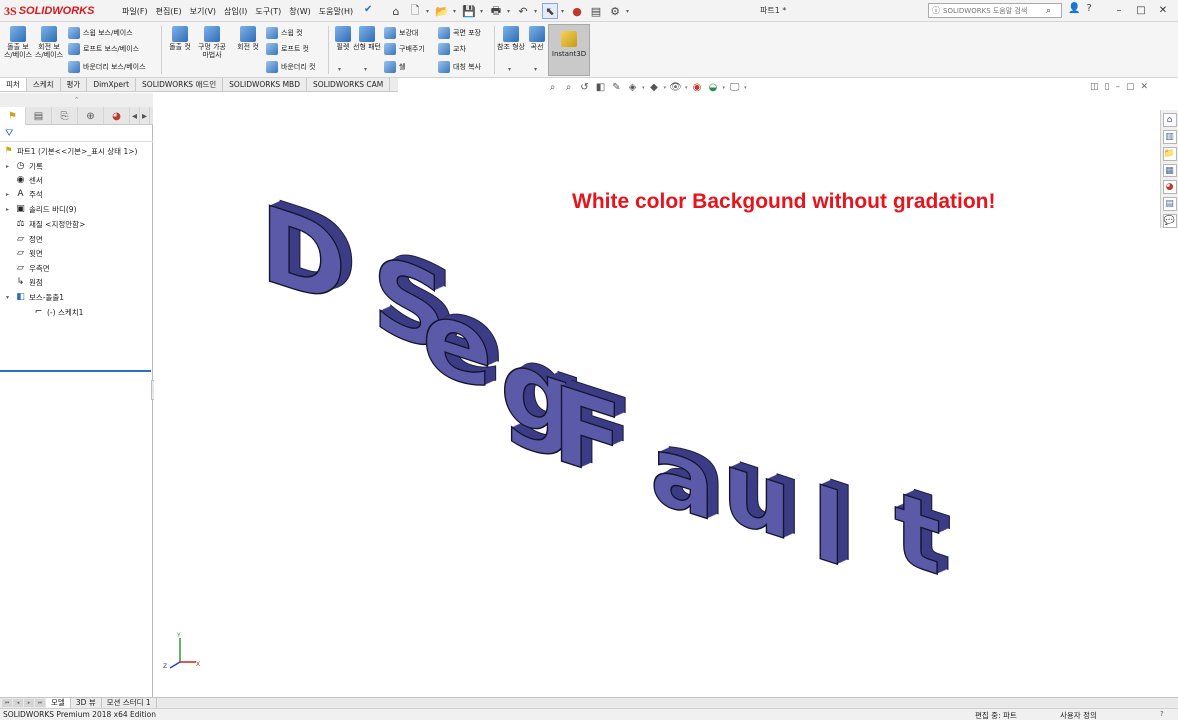 The image size is (1178, 720). Describe the element at coordinates (235, 11) in the screenshot. I see `menu-insert: 삽입(I)` at that location.